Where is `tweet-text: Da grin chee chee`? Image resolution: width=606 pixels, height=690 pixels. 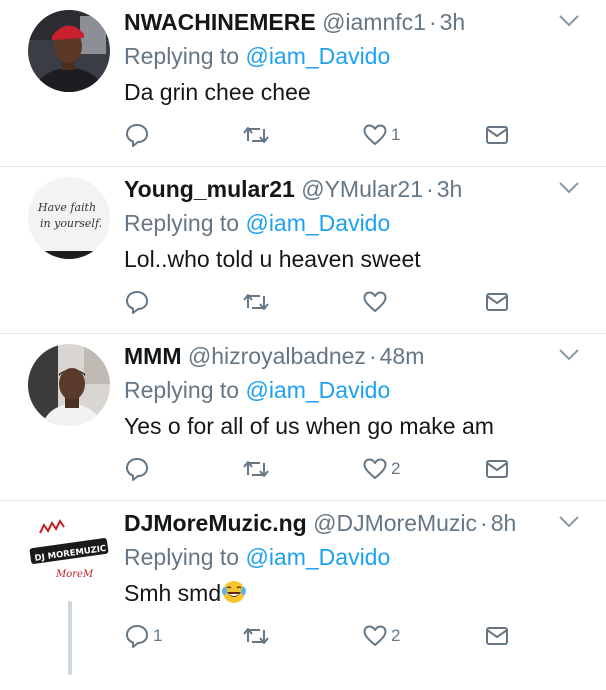
tweet-text: Da grin chee chee is located at coordinates (217, 92).